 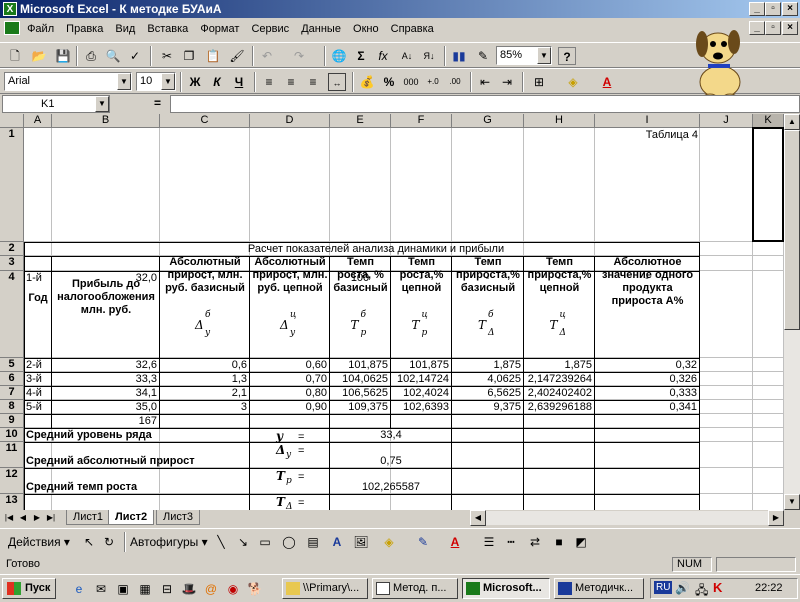 What do you see at coordinates (269, 82) in the screenshot?
I see `align-left-icon: ≡` at bounding box center [269, 82].